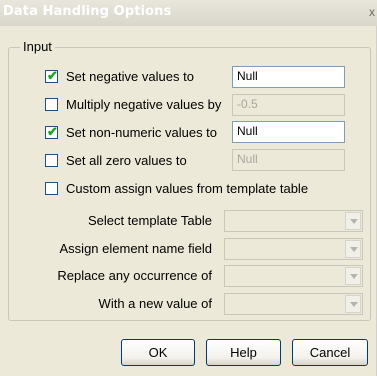 The image size is (377, 376). What do you see at coordinates (135, 248) in the screenshot?
I see `assign-element-label: Assign element name field` at bounding box center [135, 248].